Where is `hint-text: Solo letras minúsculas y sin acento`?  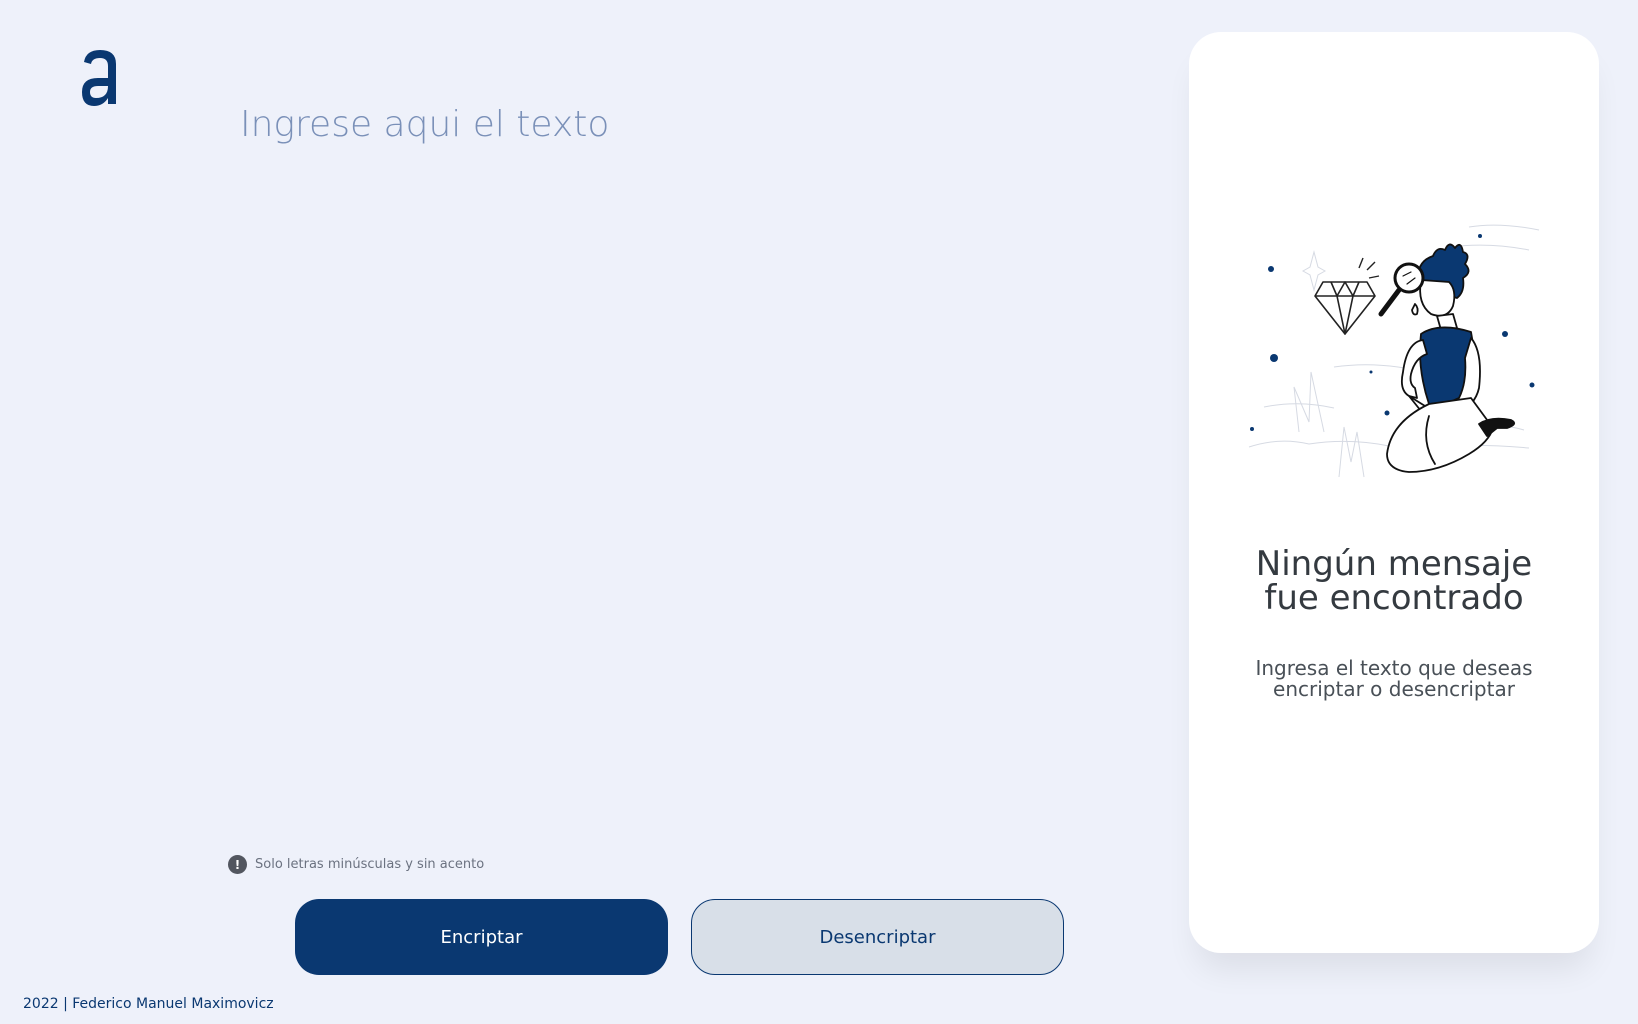
hint-text: Solo letras minúsculas y sin acento is located at coordinates (370, 864).